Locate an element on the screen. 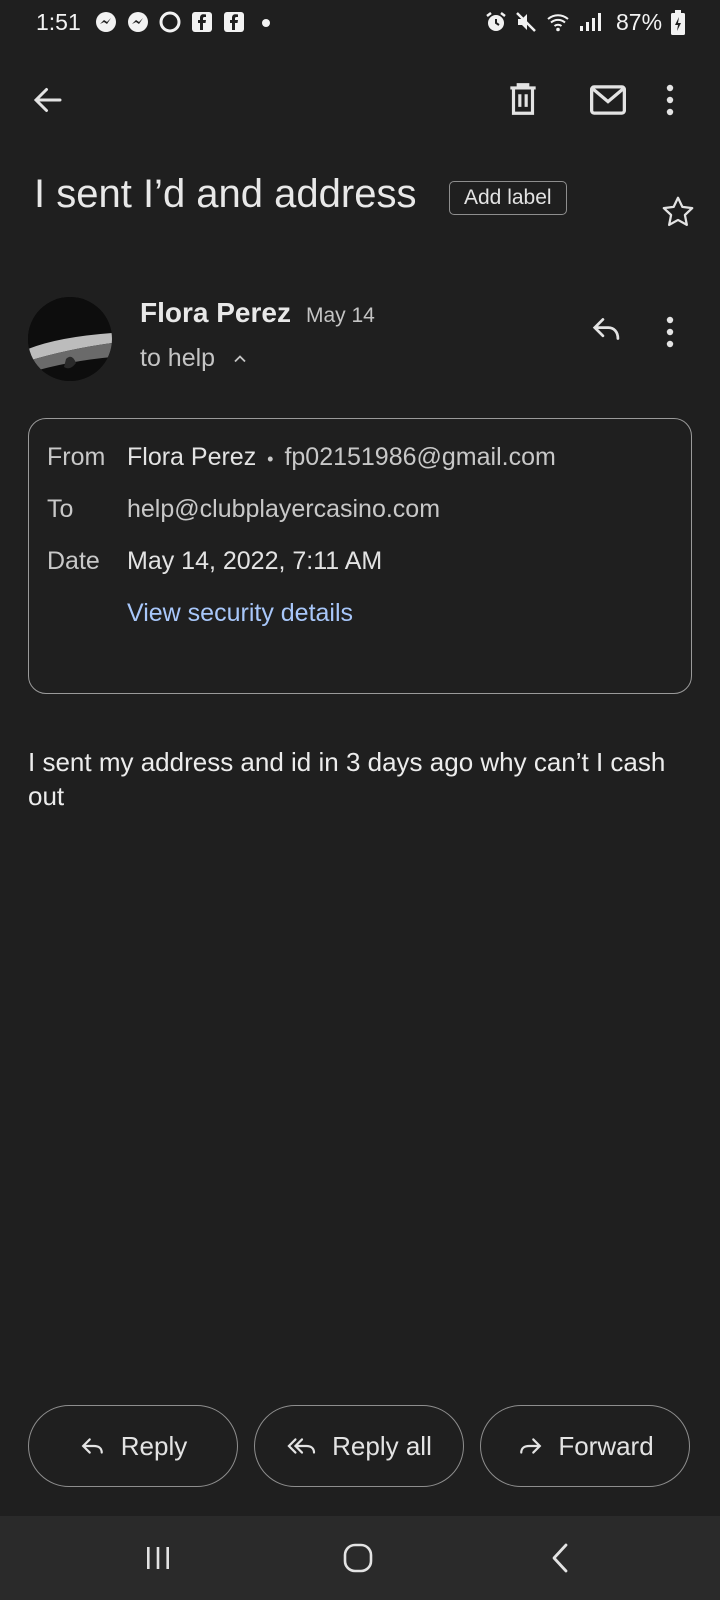  mark-unread-icon is located at coordinates (608, 100).